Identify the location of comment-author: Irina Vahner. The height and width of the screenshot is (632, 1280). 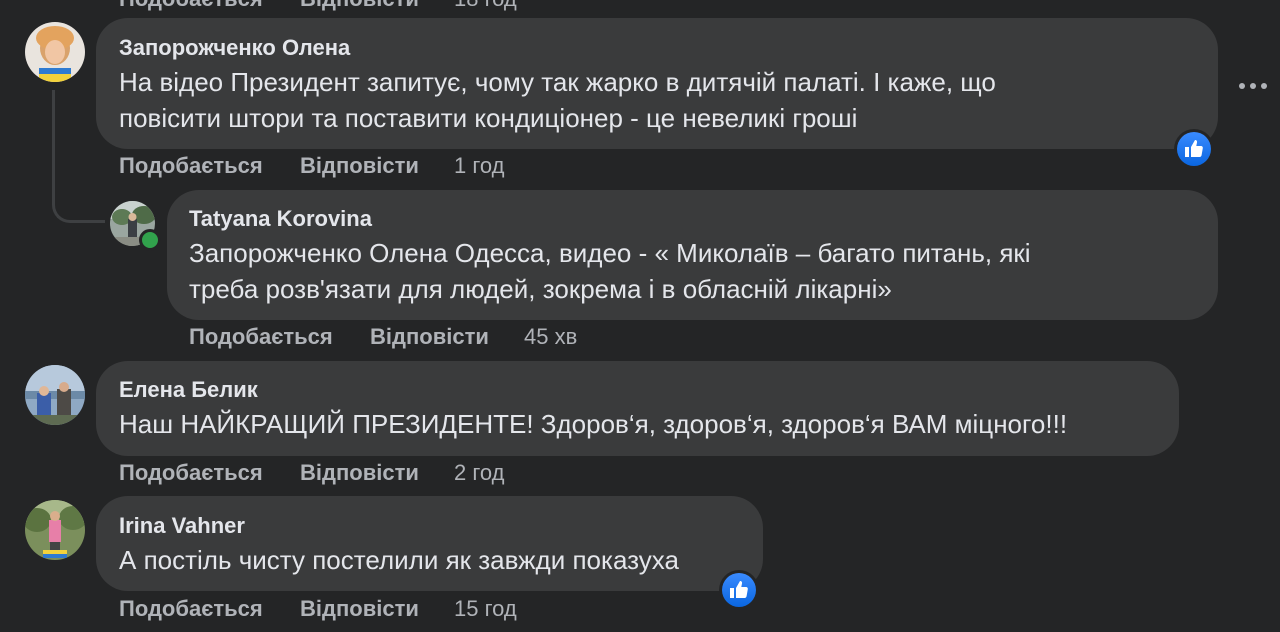
(182, 526).